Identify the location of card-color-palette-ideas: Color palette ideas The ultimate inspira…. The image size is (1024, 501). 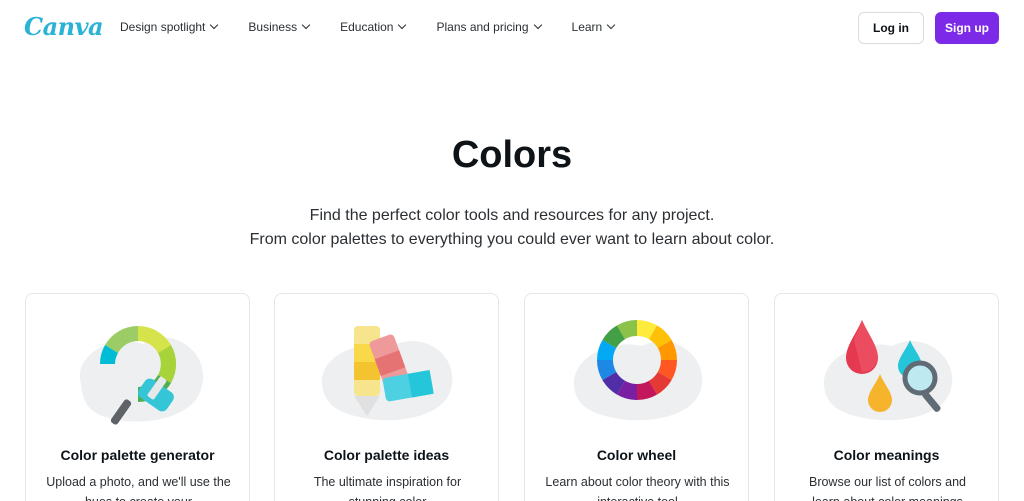
(386, 397).